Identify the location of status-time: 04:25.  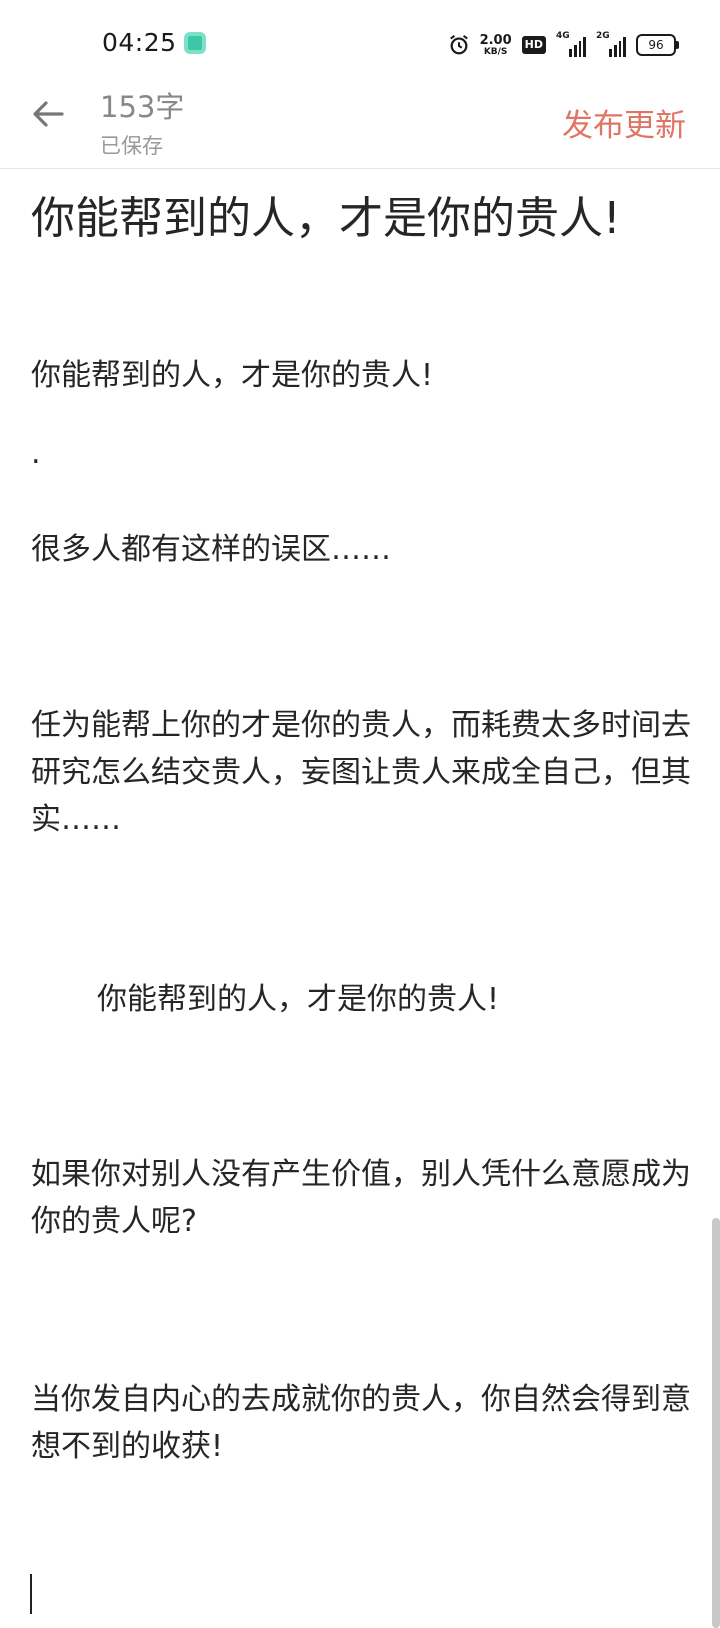
(139, 42).